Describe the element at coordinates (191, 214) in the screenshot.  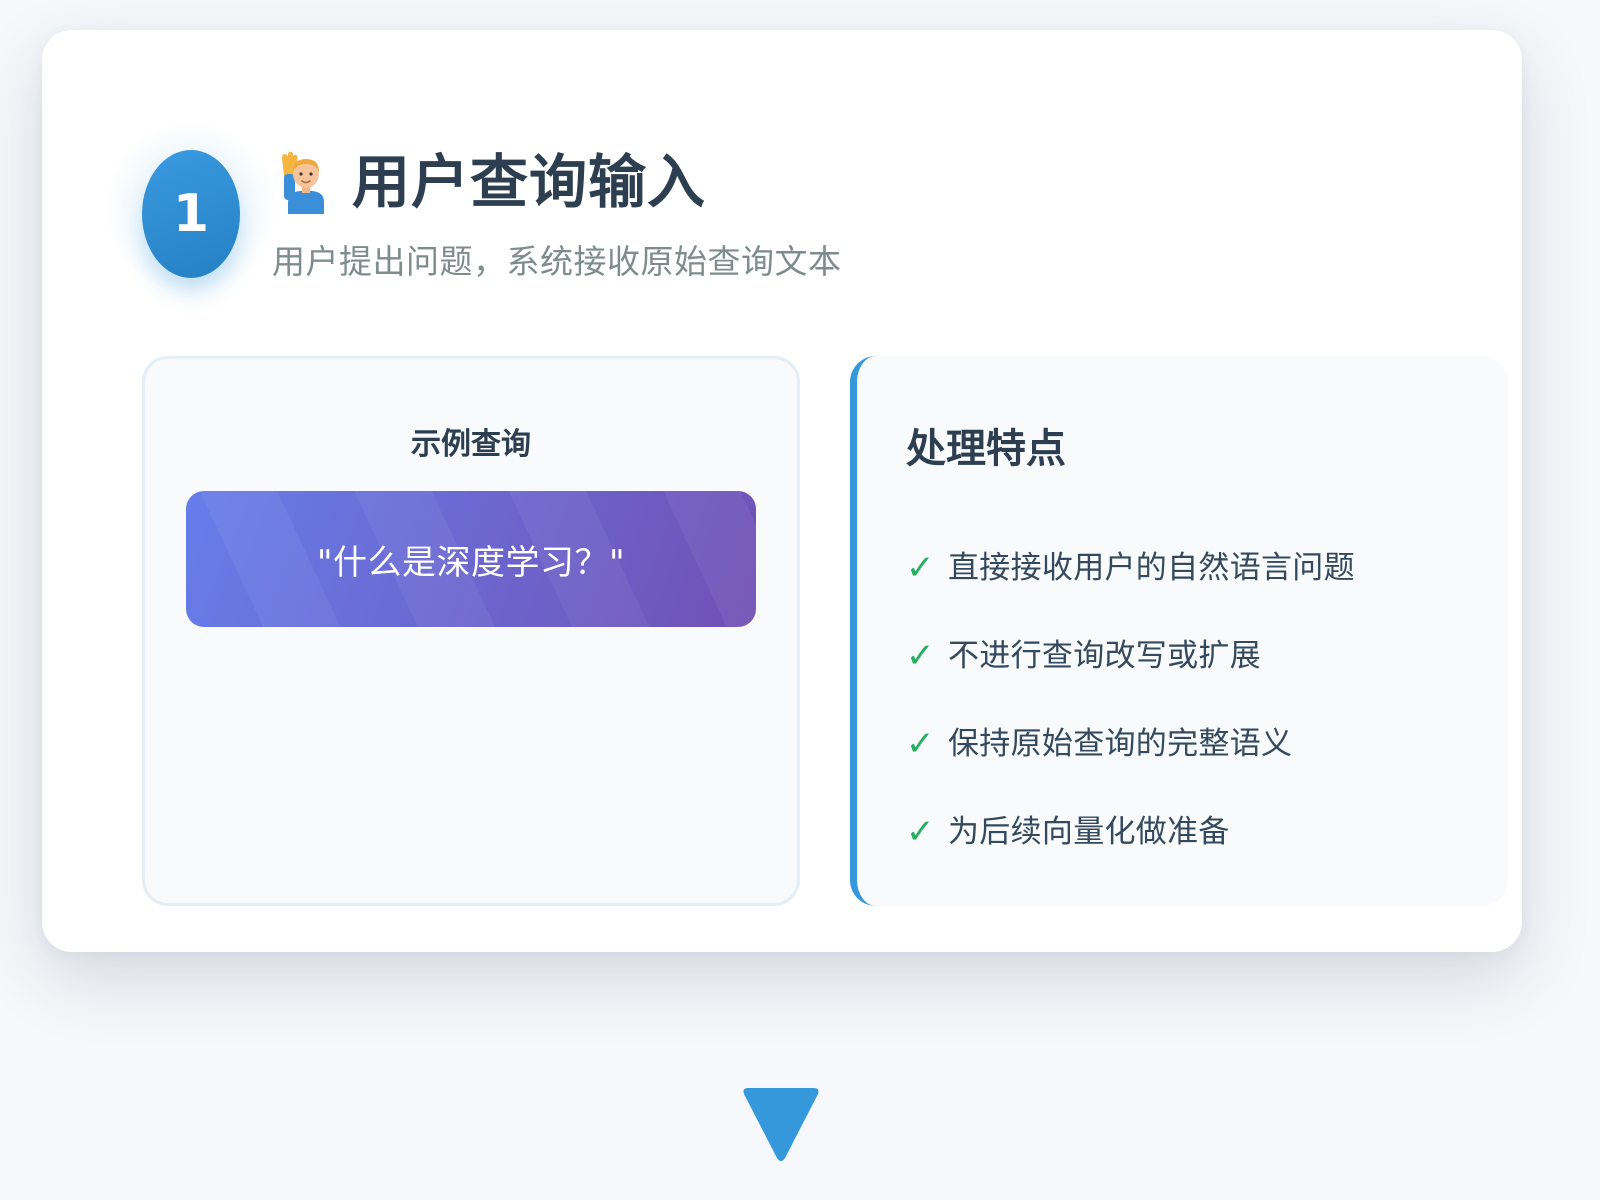
I see `step-number-badge: 1` at that location.